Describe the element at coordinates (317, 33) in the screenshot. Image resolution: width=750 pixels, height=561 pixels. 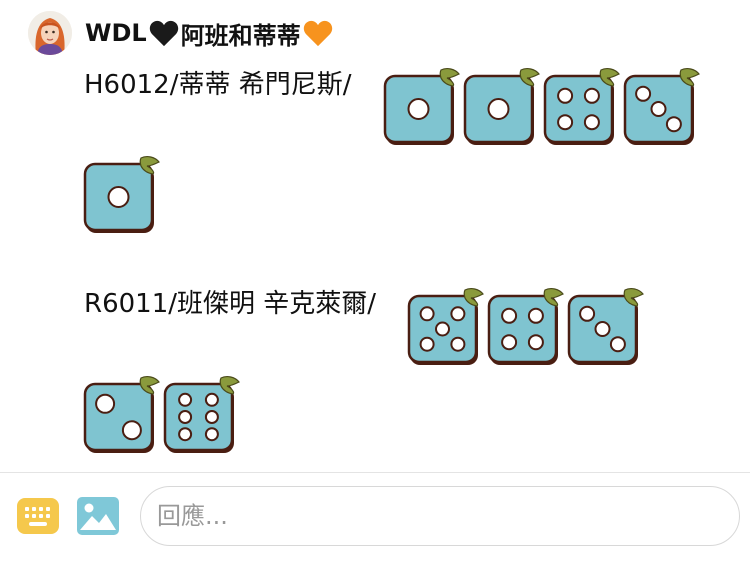
I see `orange-heart-icon` at that location.